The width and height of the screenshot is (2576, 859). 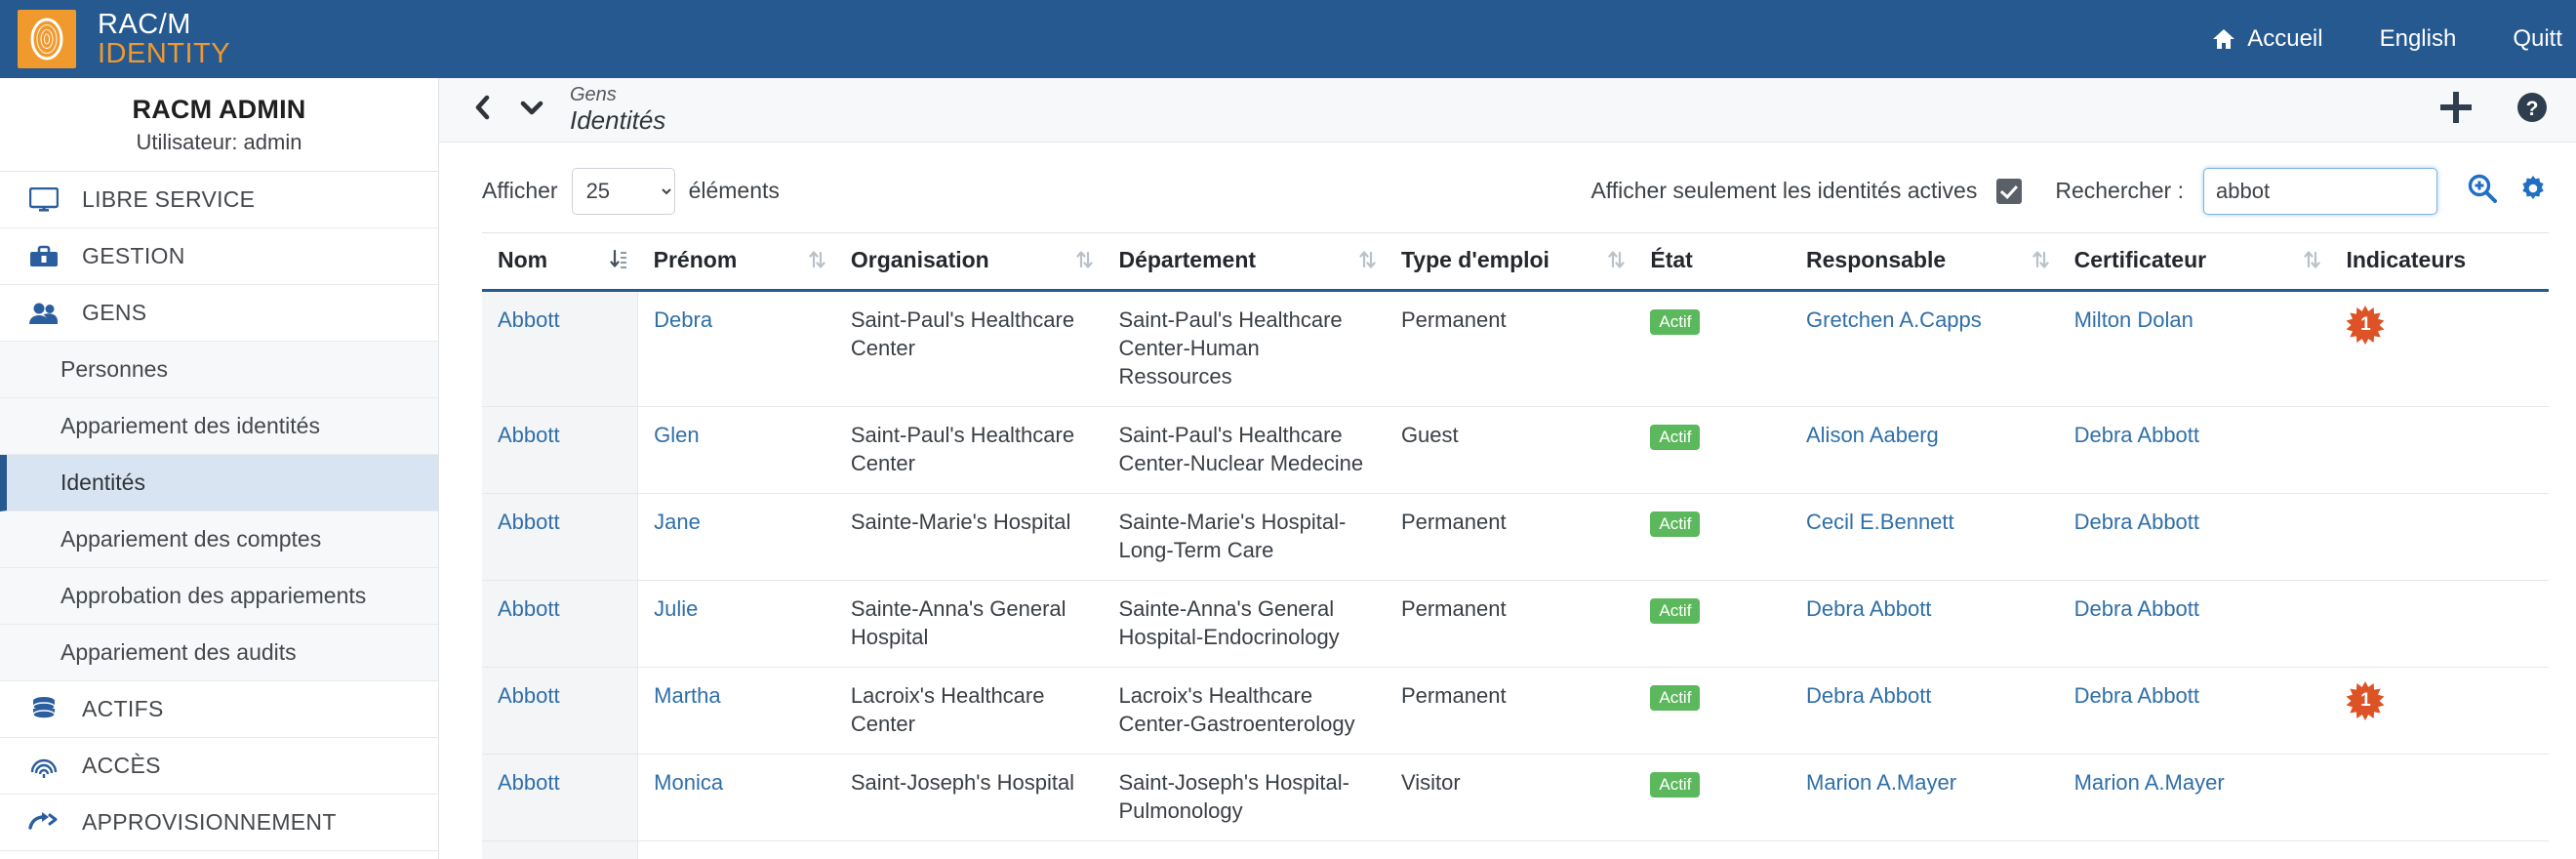 What do you see at coordinates (219, 370) in the screenshot?
I see `sidebar-item-personnes: Personnes` at bounding box center [219, 370].